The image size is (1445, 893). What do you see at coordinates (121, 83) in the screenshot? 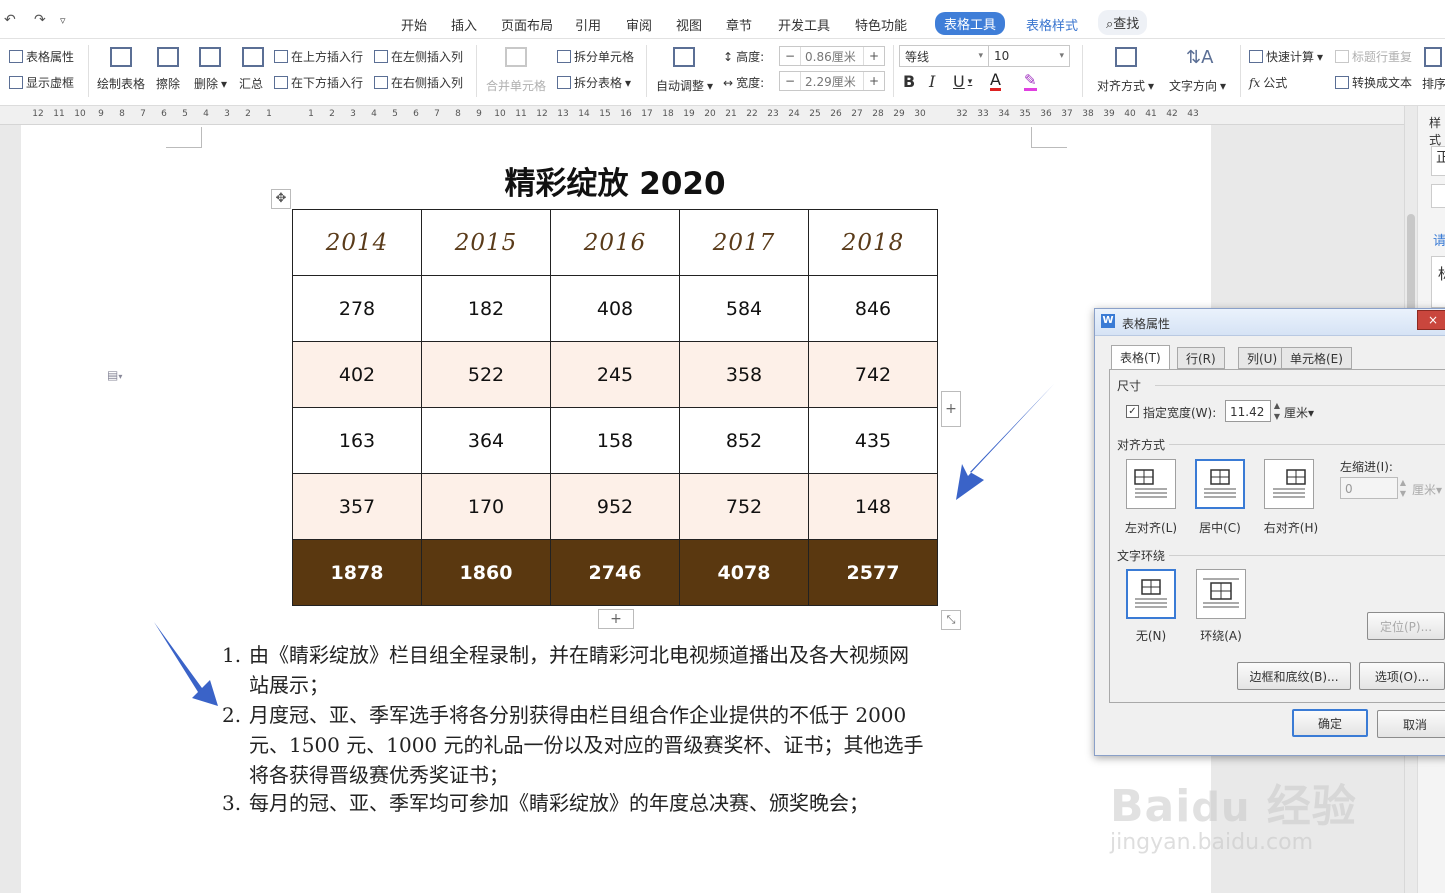
I see `draw-table-button: 绘制表格` at bounding box center [121, 83].